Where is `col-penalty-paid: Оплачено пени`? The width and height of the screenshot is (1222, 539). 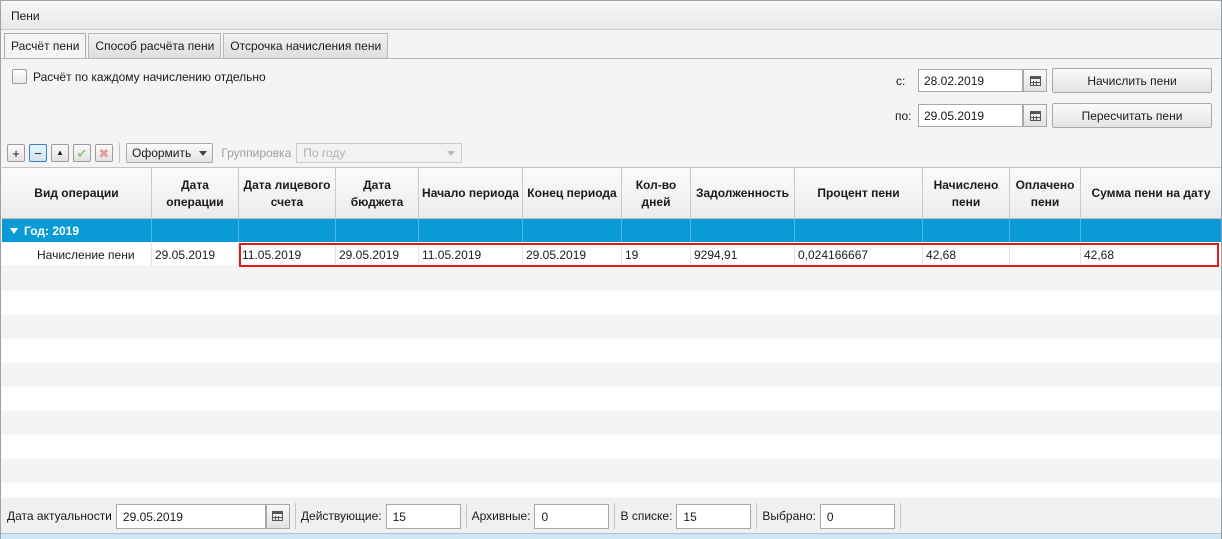 col-penalty-paid: Оплачено пени is located at coordinates (1045, 193).